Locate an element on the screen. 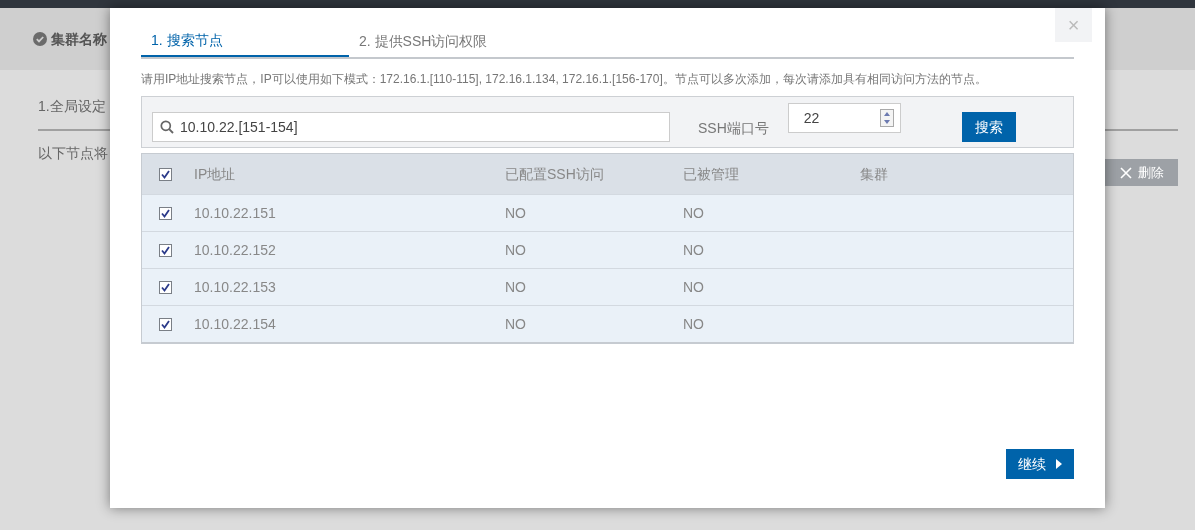 The image size is (1195, 530). spinner-arrows-icon is located at coordinates (886, 118).